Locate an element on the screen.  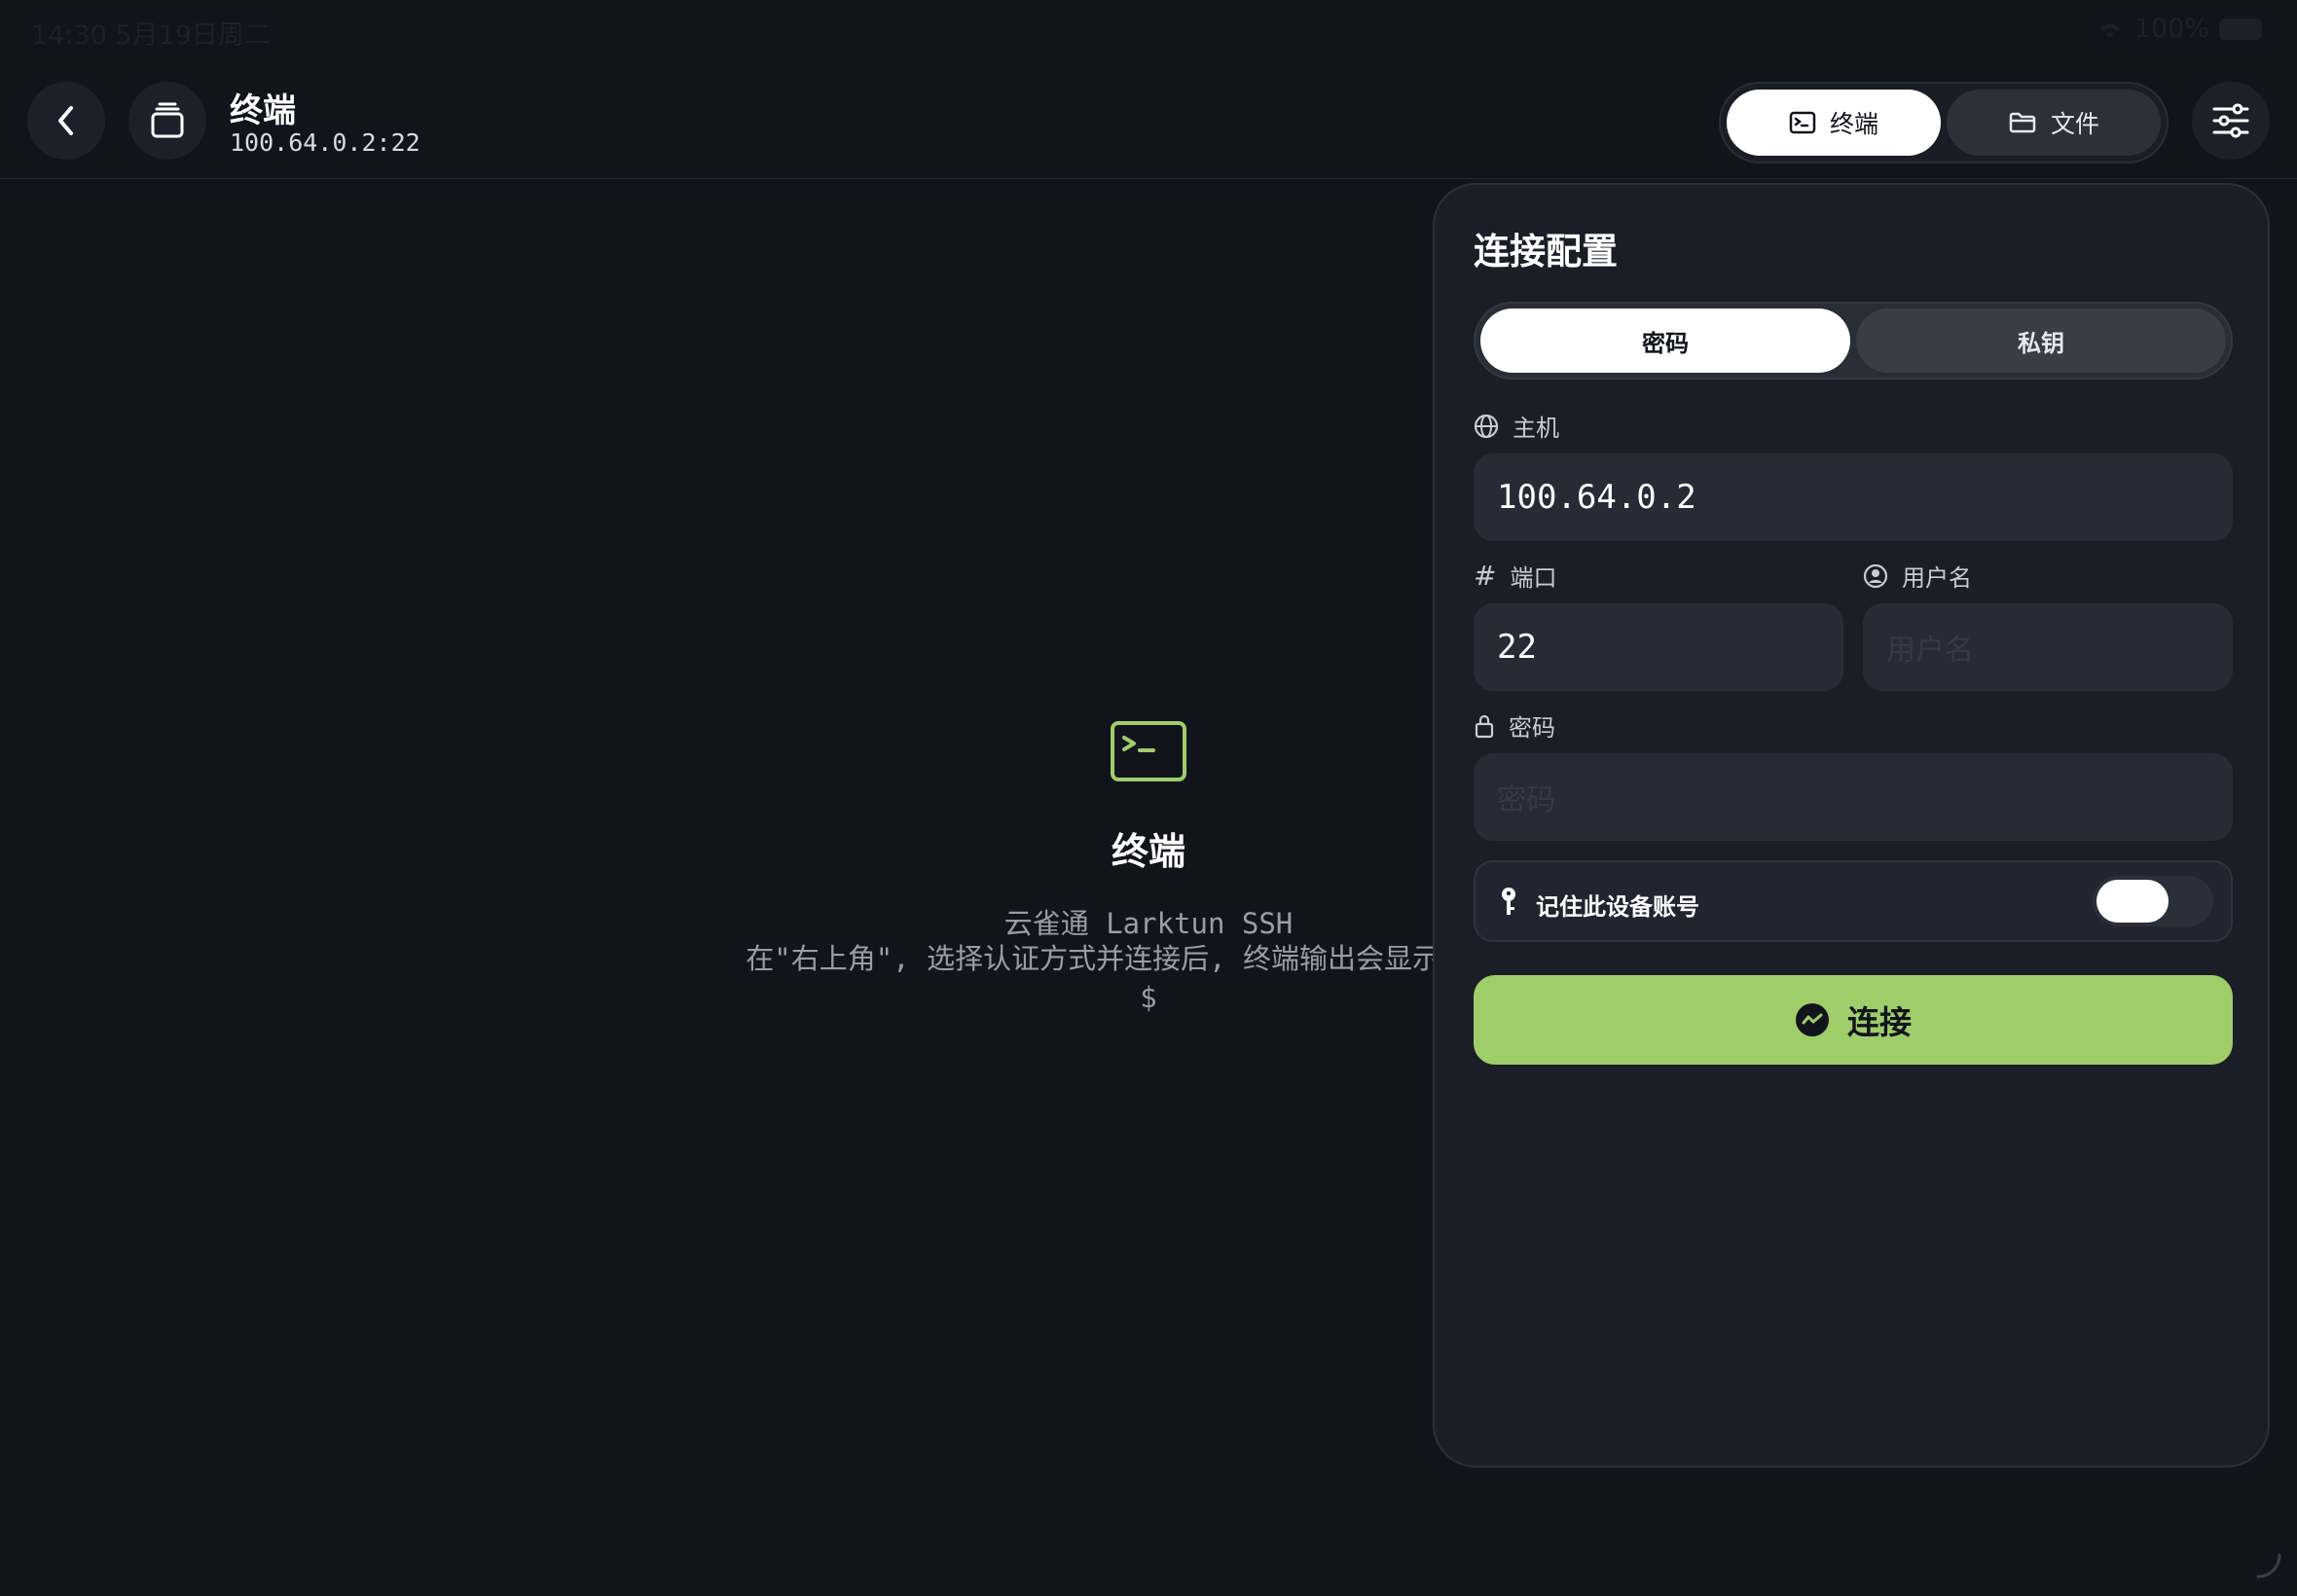
panel-title: 连接配置 is located at coordinates (1546, 251).